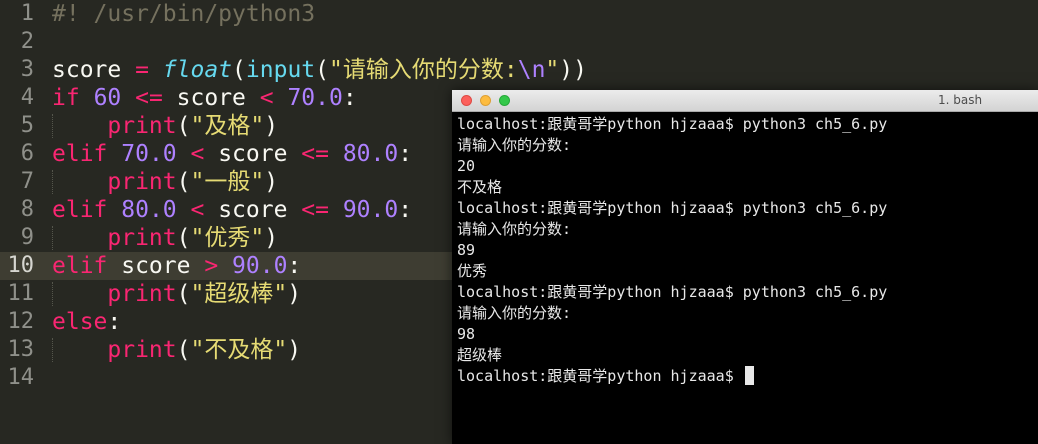 Image resolution: width=1038 pixels, height=444 pixels. Describe the element at coordinates (480, 355) in the screenshot. I see `terminal-line-text: 超级棒` at that location.